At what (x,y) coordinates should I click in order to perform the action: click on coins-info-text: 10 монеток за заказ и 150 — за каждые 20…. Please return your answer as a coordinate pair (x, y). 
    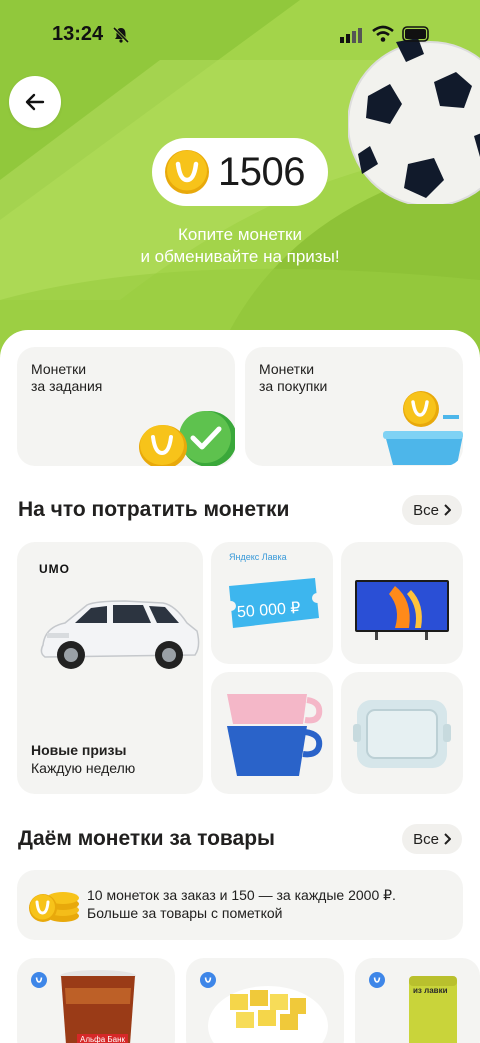
    Looking at the image, I should click on (241, 904).